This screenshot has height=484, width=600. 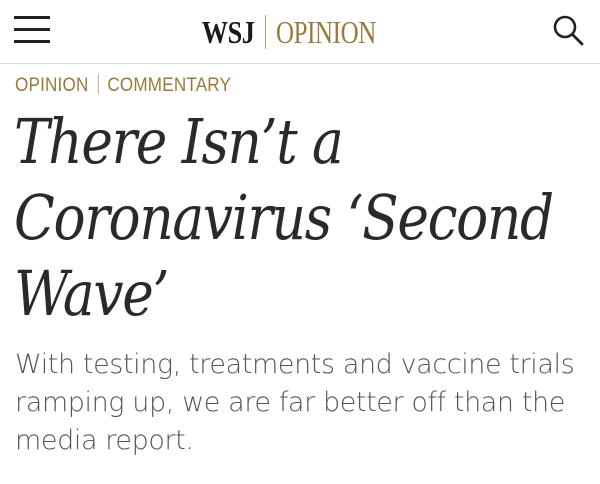 What do you see at coordinates (325, 32) in the screenshot?
I see `logo-section-opinion: OPINION` at bounding box center [325, 32].